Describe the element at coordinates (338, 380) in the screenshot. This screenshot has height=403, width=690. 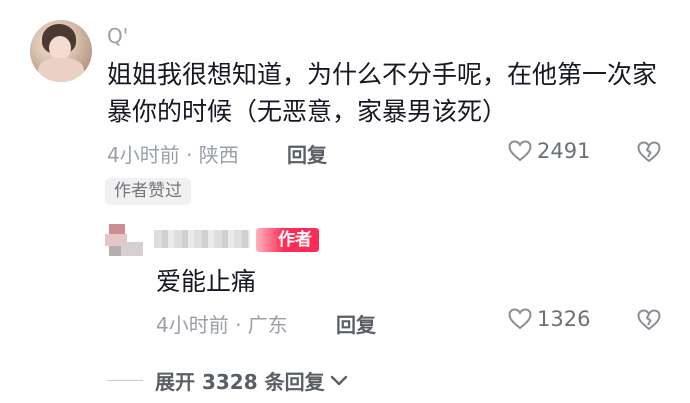
I see `chevron-down-icon` at that location.